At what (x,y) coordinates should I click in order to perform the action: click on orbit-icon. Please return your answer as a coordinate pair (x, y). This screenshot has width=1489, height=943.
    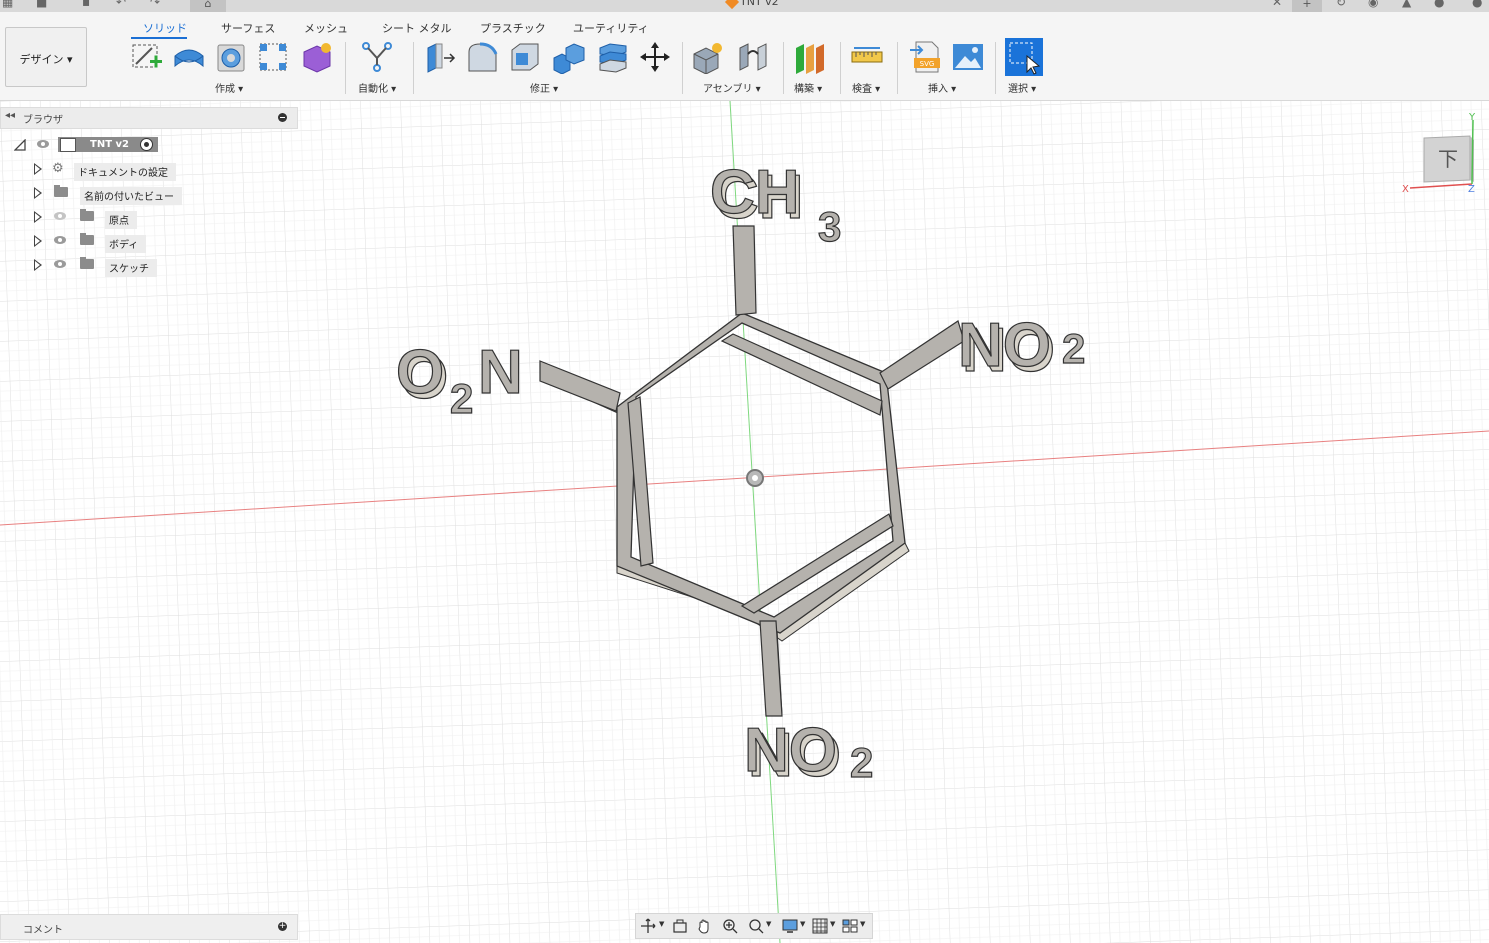
    Looking at the image, I should click on (648, 926).